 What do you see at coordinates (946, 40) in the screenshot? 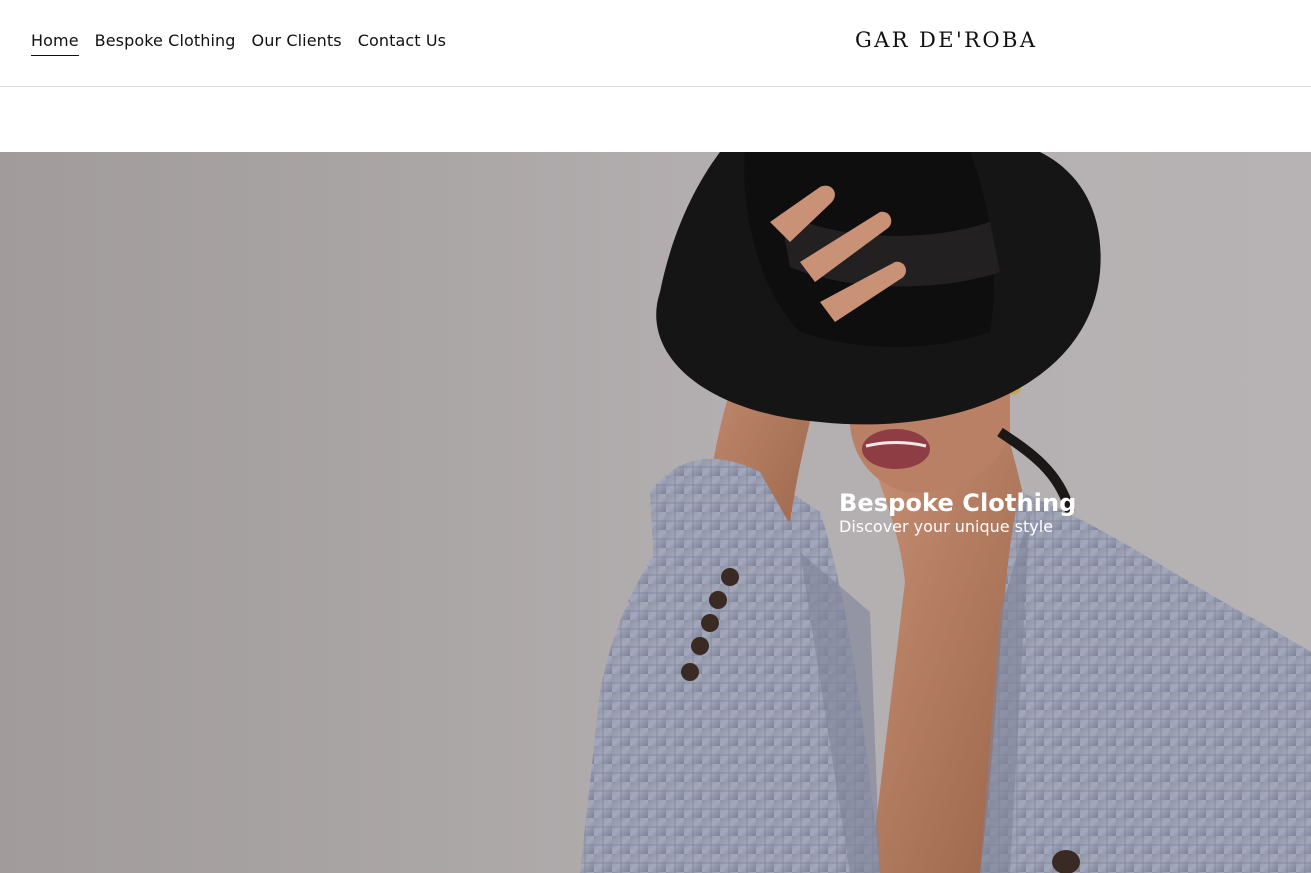
I see `brand-logo: GAR DE'ROBA` at bounding box center [946, 40].